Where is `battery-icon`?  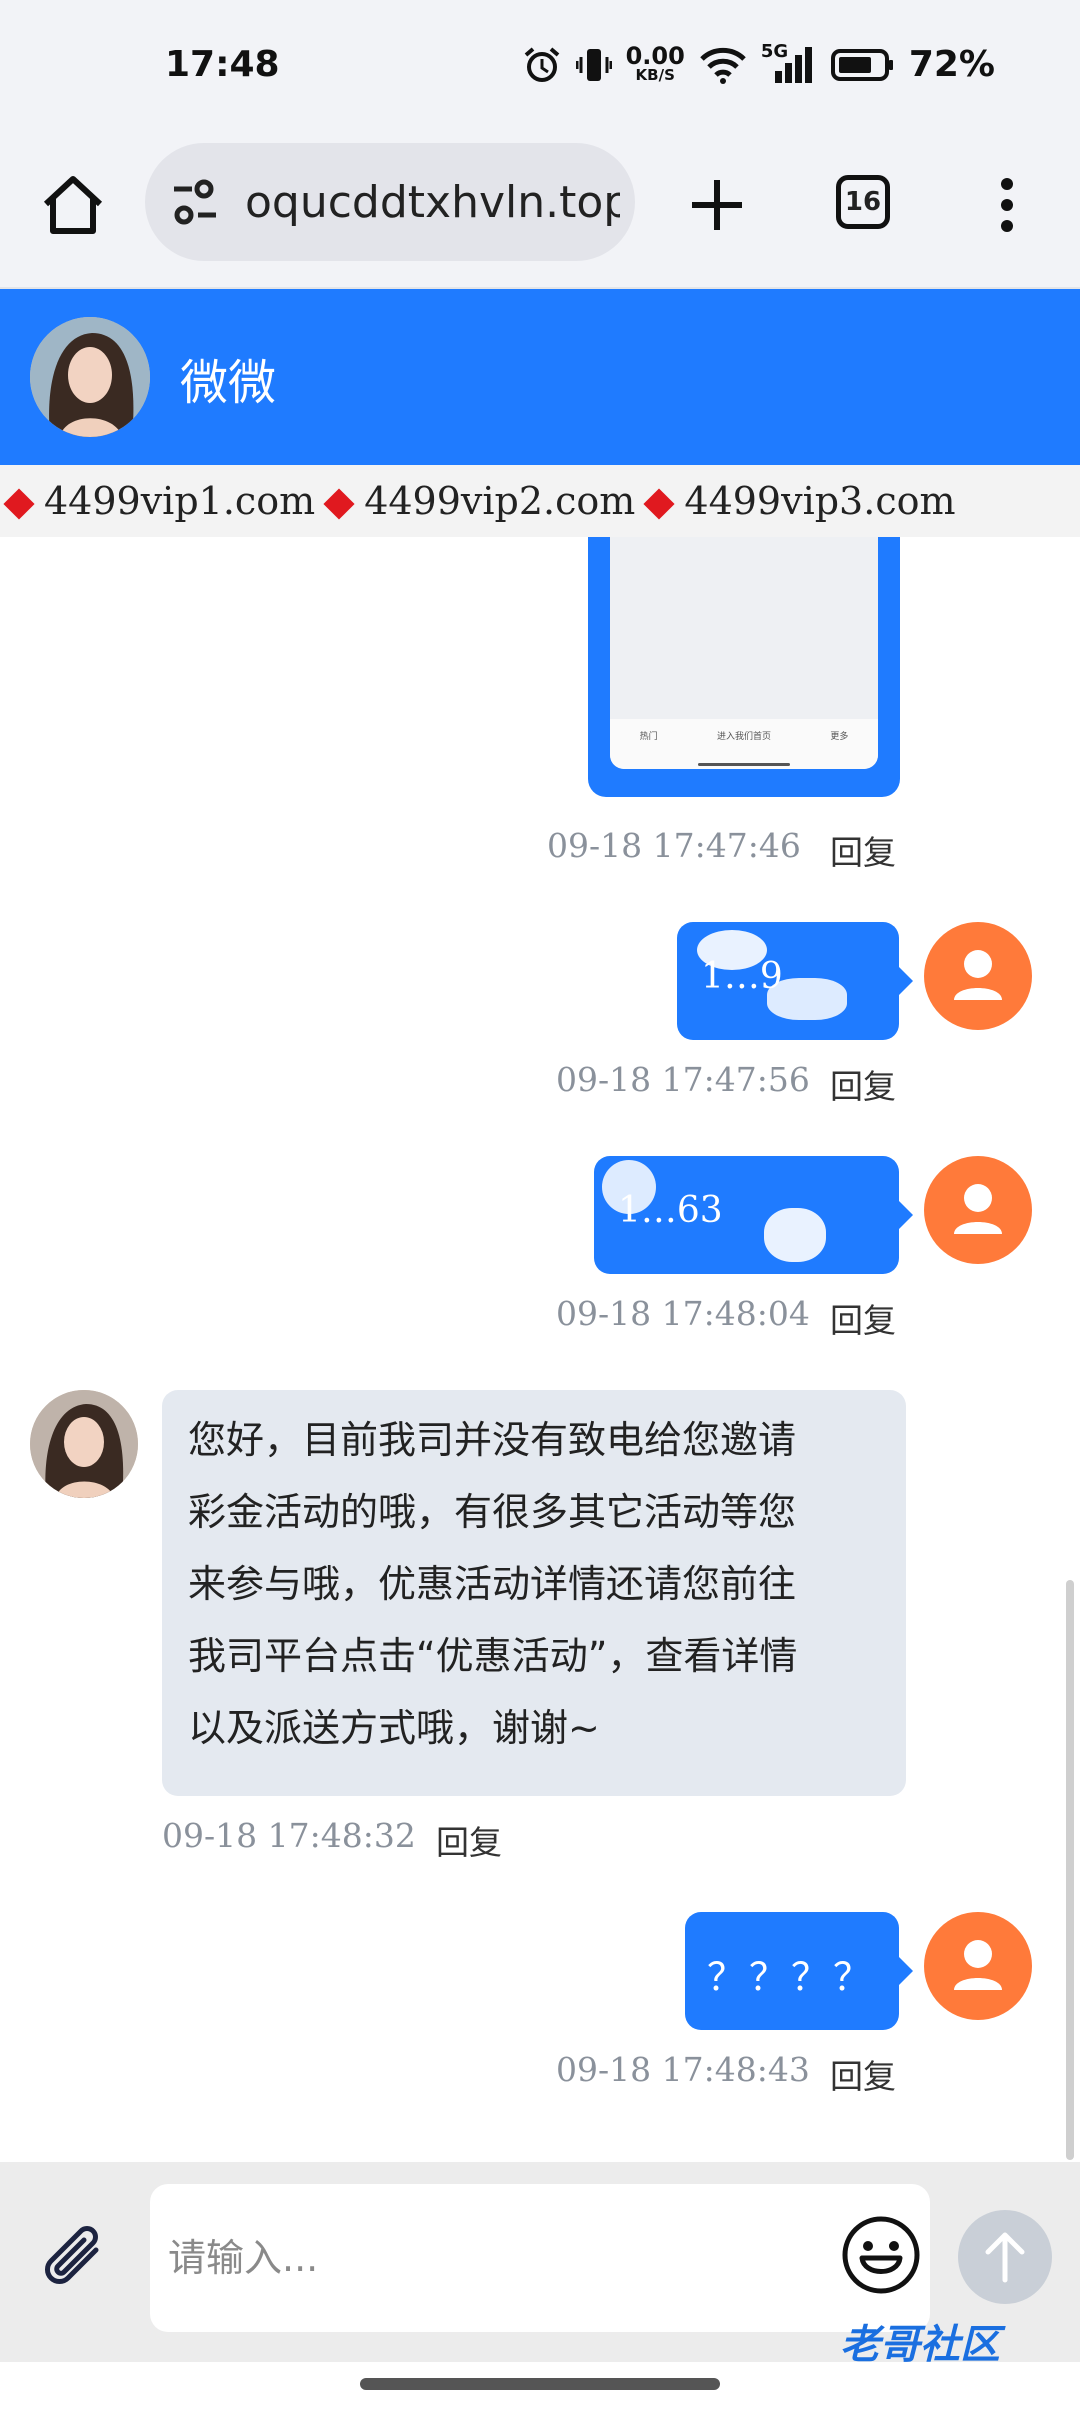 battery-icon is located at coordinates (861, 64).